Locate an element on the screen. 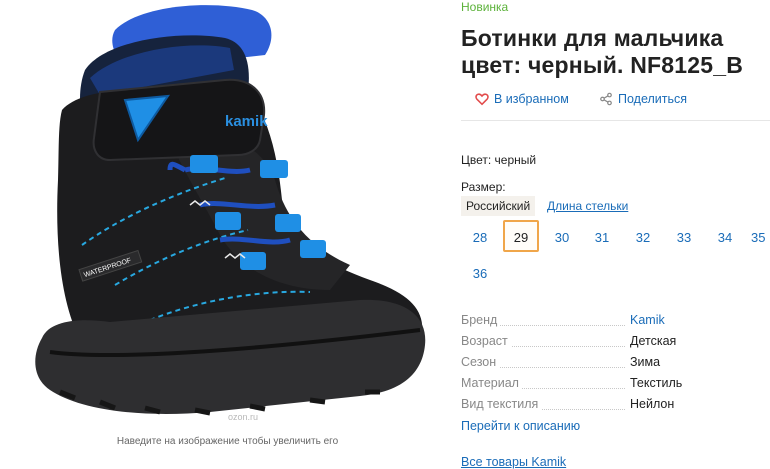 This screenshot has width=770, height=469. new-badge: Новинка is located at coordinates (485, 7).